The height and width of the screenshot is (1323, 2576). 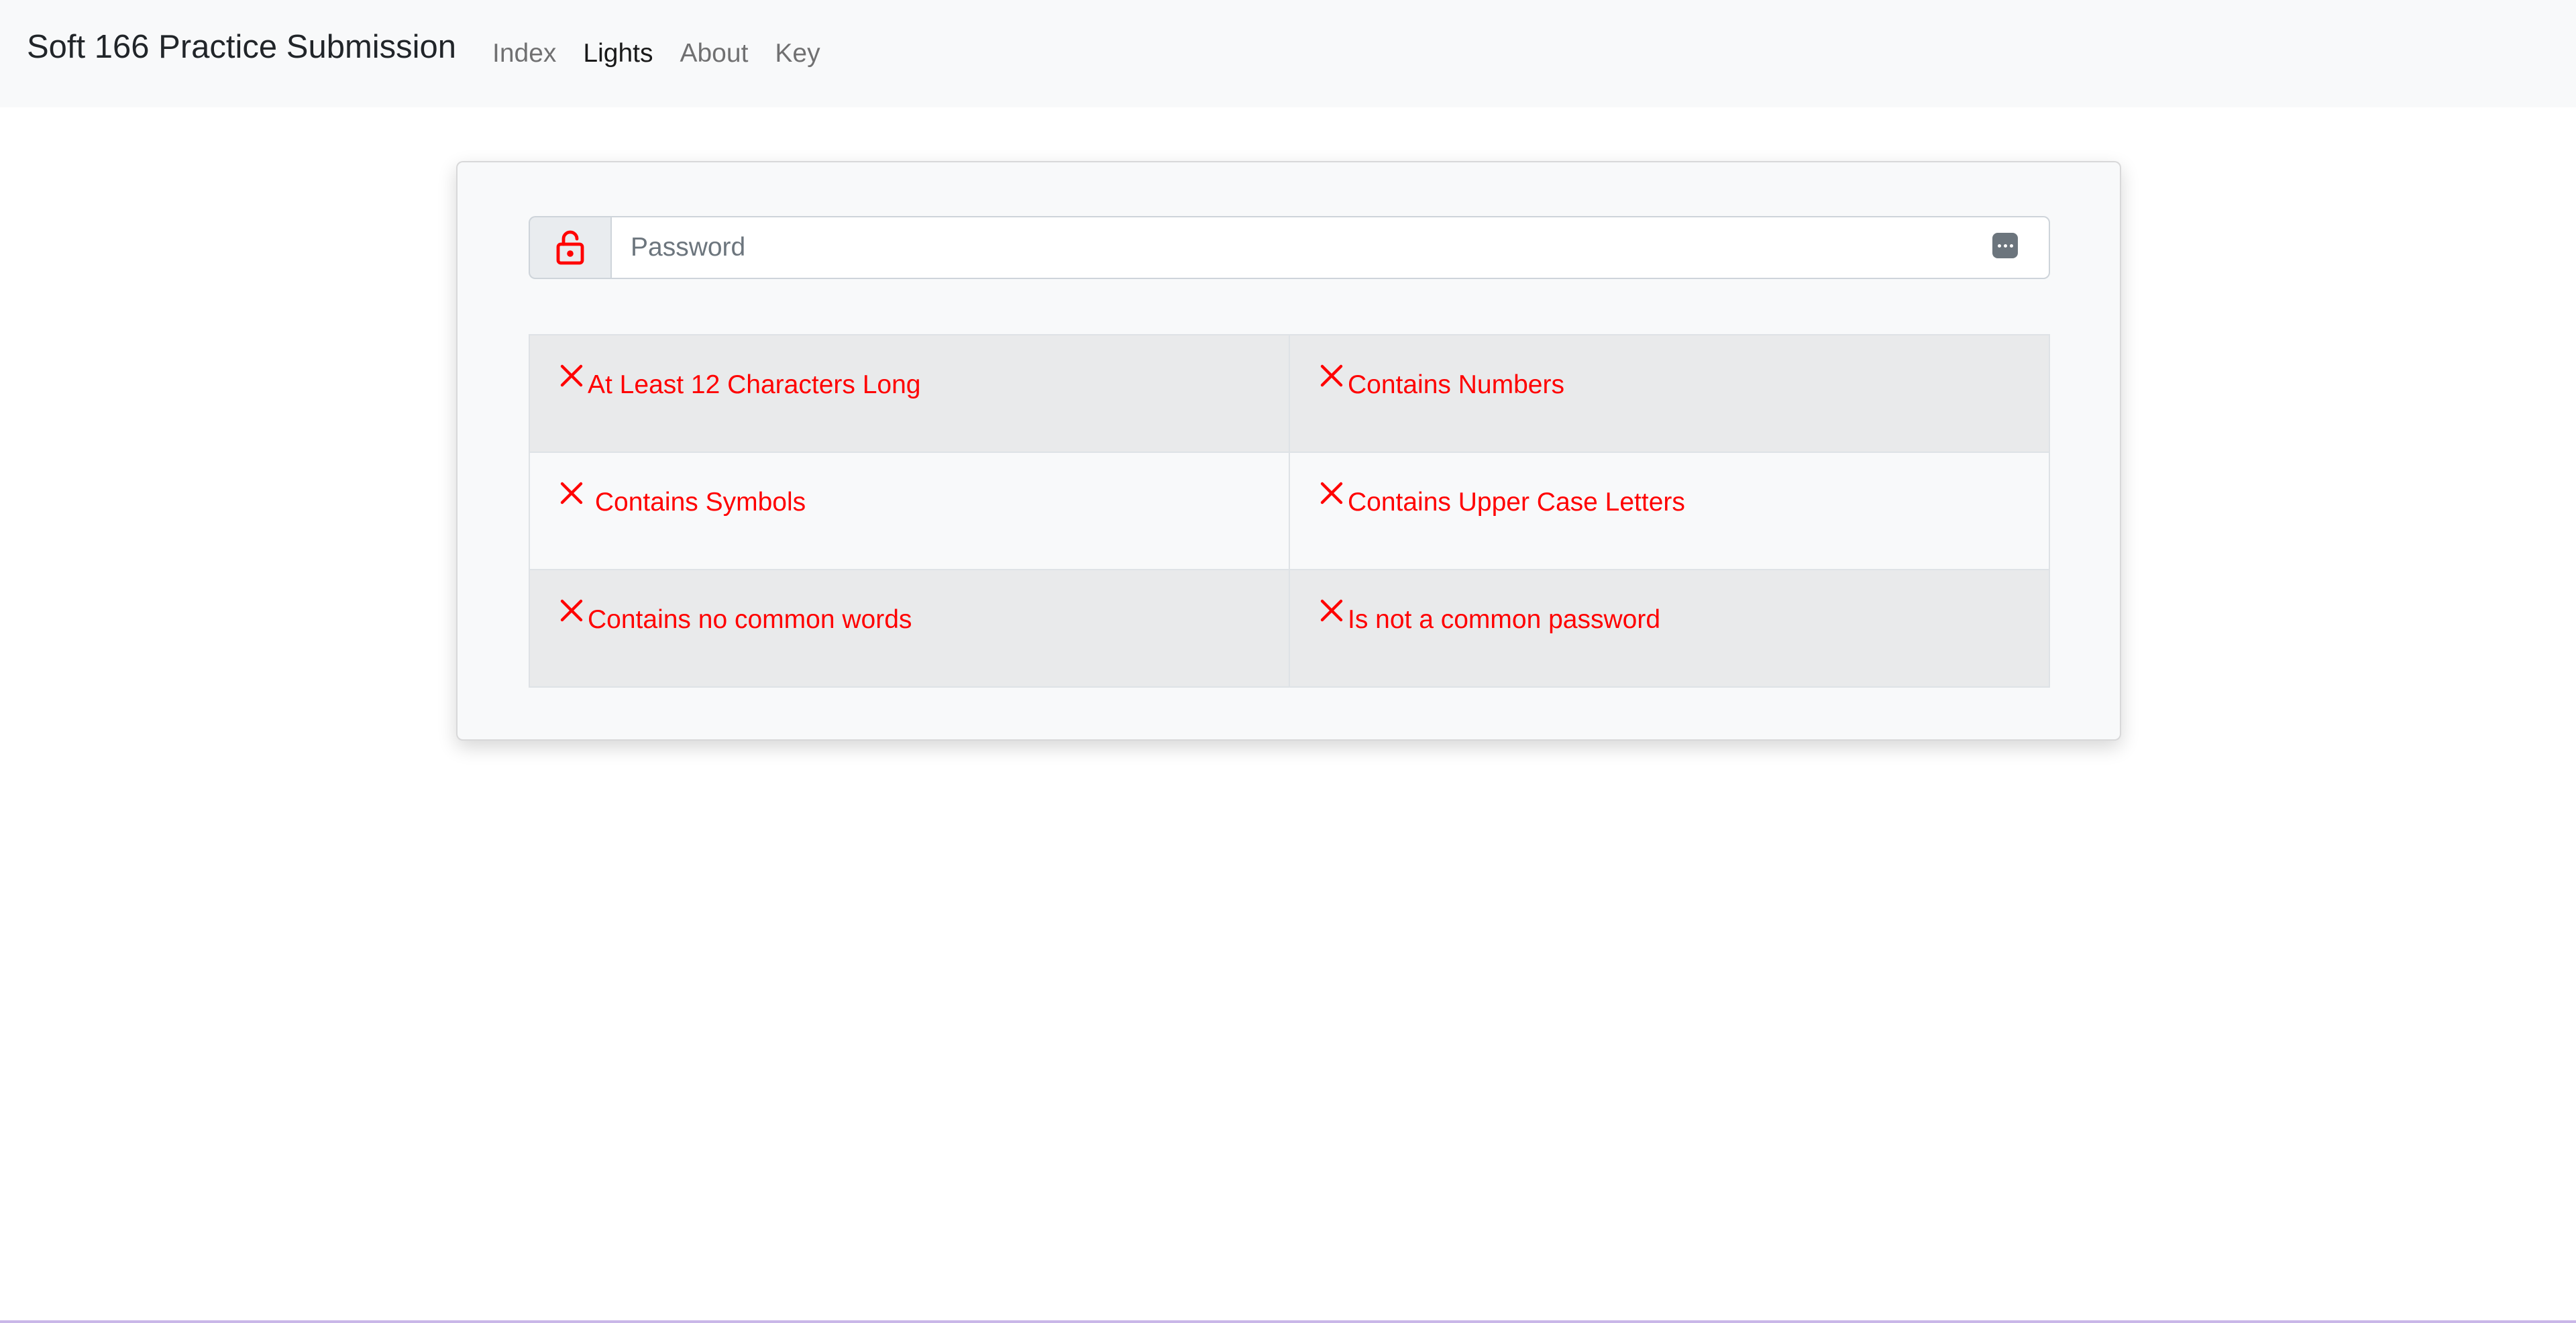 I want to click on criterion-common-password: Is not a common password, so click(x=1669, y=628).